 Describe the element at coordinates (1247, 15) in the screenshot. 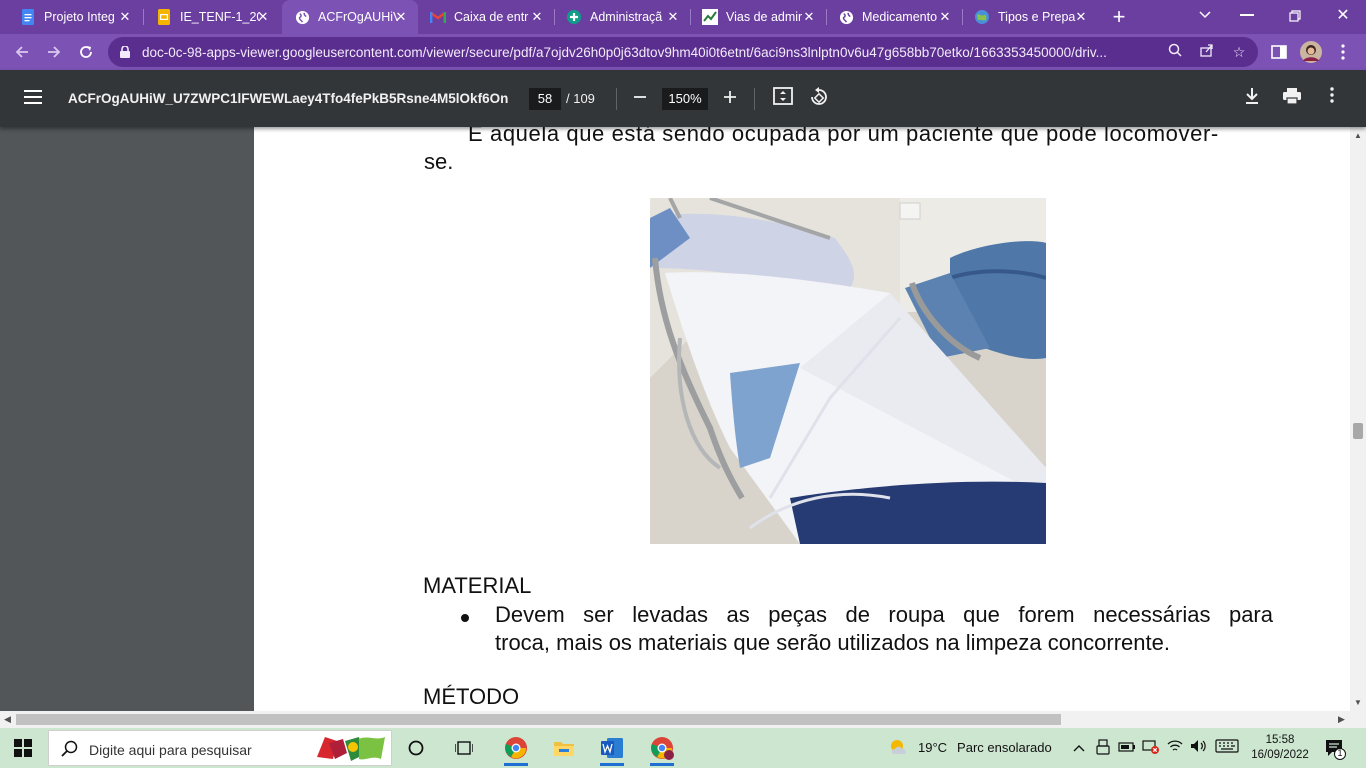

I see `minimize-window-button` at that location.